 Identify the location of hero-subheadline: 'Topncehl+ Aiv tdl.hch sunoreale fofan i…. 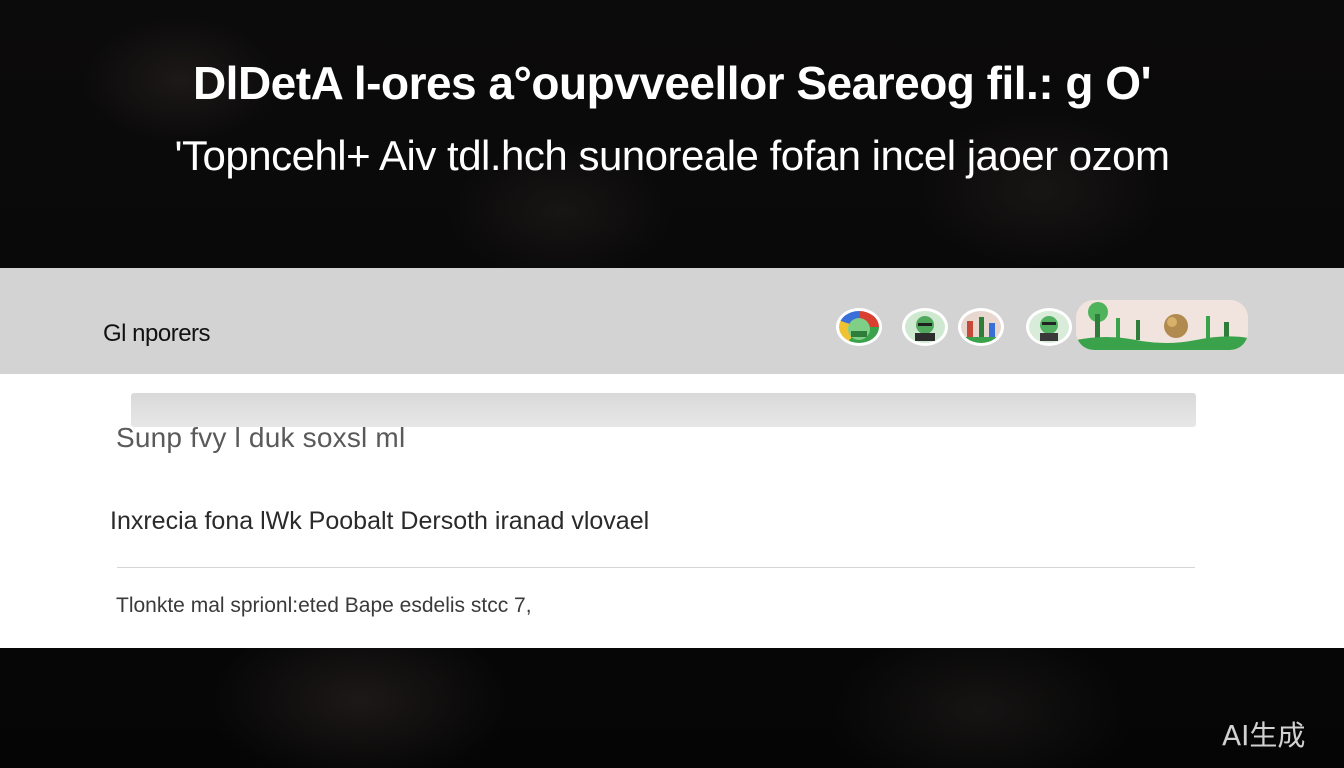
(672, 155).